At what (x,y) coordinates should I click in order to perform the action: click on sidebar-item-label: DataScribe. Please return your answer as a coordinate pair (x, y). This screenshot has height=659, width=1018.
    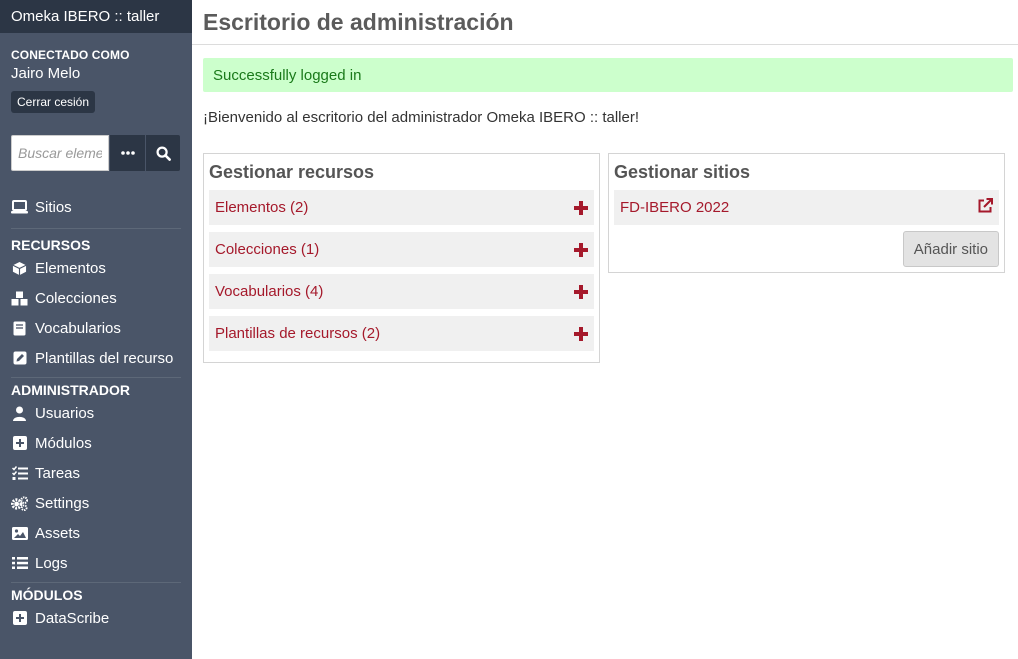
    Looking at the image, I should click on (72, 618).